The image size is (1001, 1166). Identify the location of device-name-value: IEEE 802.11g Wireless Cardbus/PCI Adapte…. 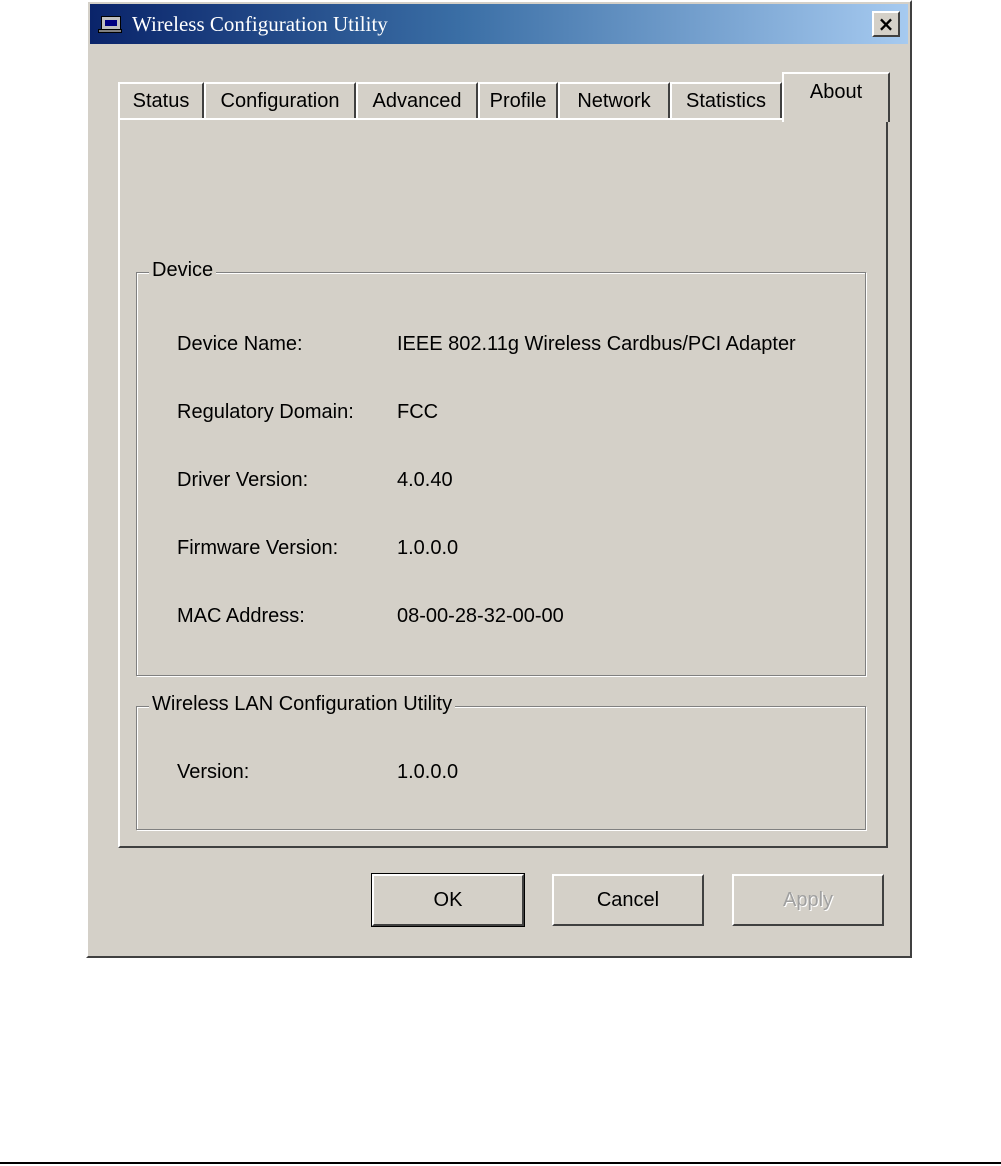
(596, 344).